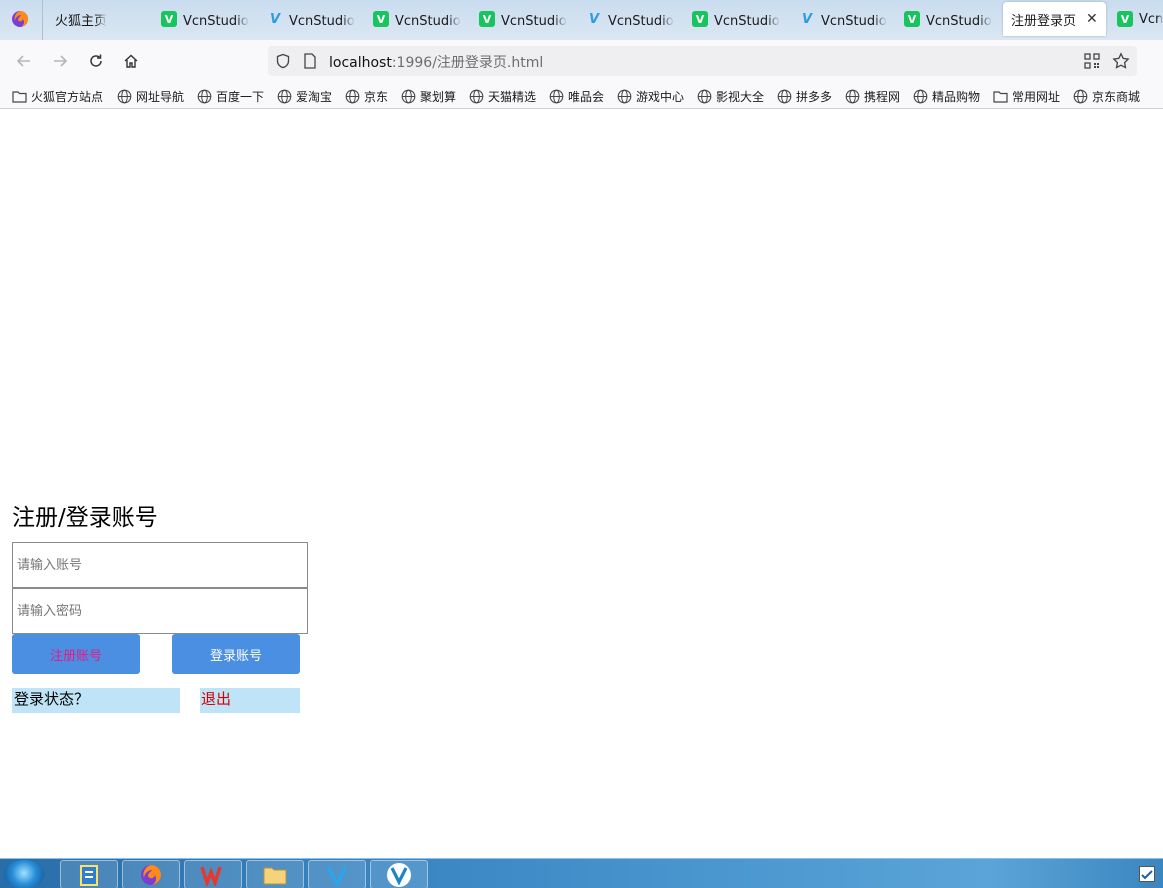 The width and height of the screenshot is (1163, 888). I want to click on bookmark-star-icon, so click(1121, 63).